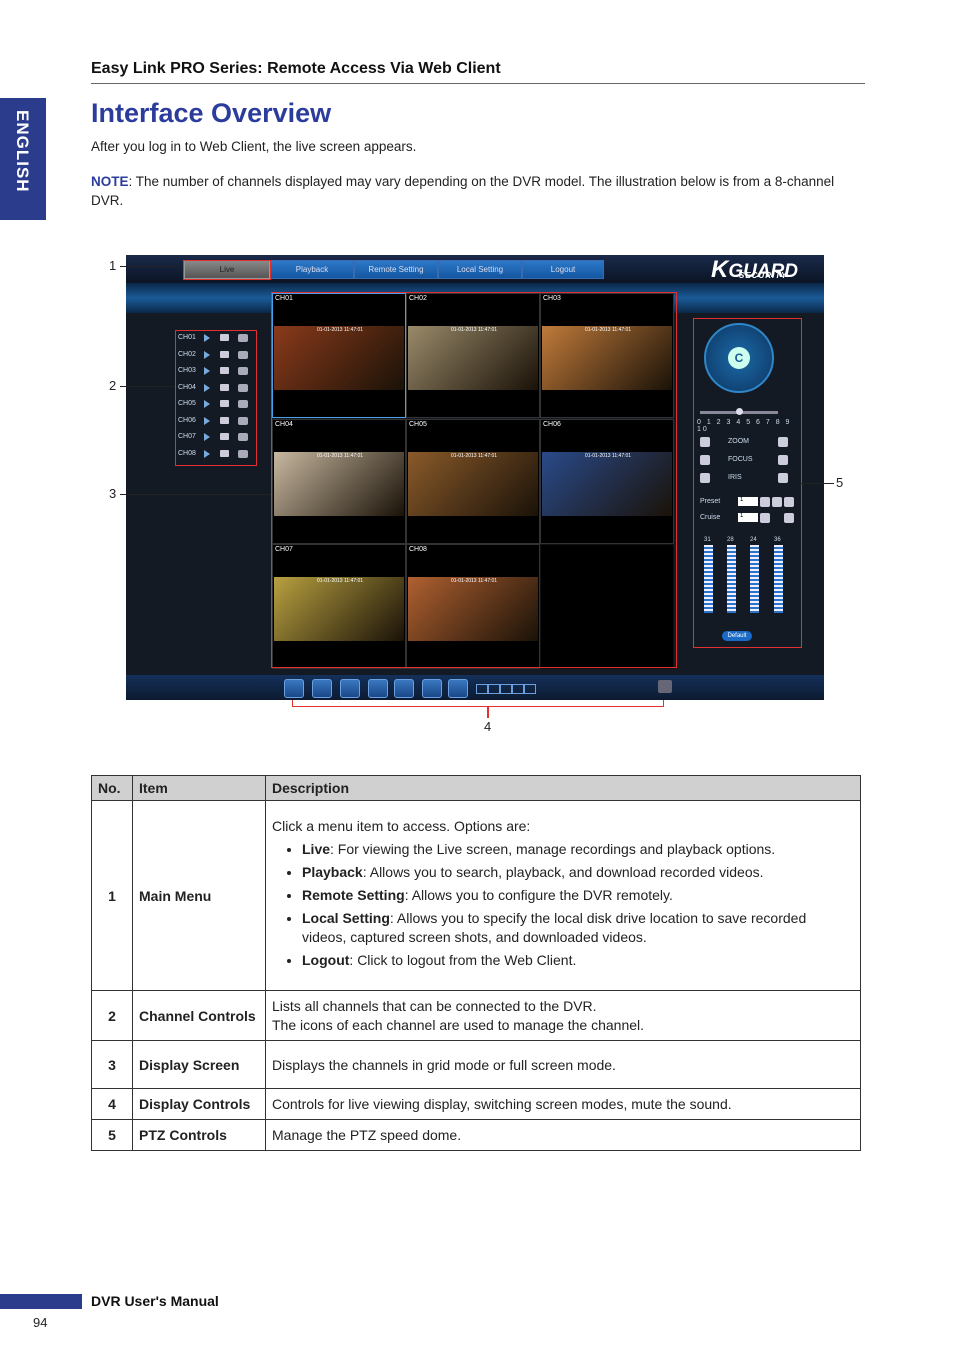 This screenshot has width=954, height=1350. I want to click on layout-1-icon, so click(482, 689).